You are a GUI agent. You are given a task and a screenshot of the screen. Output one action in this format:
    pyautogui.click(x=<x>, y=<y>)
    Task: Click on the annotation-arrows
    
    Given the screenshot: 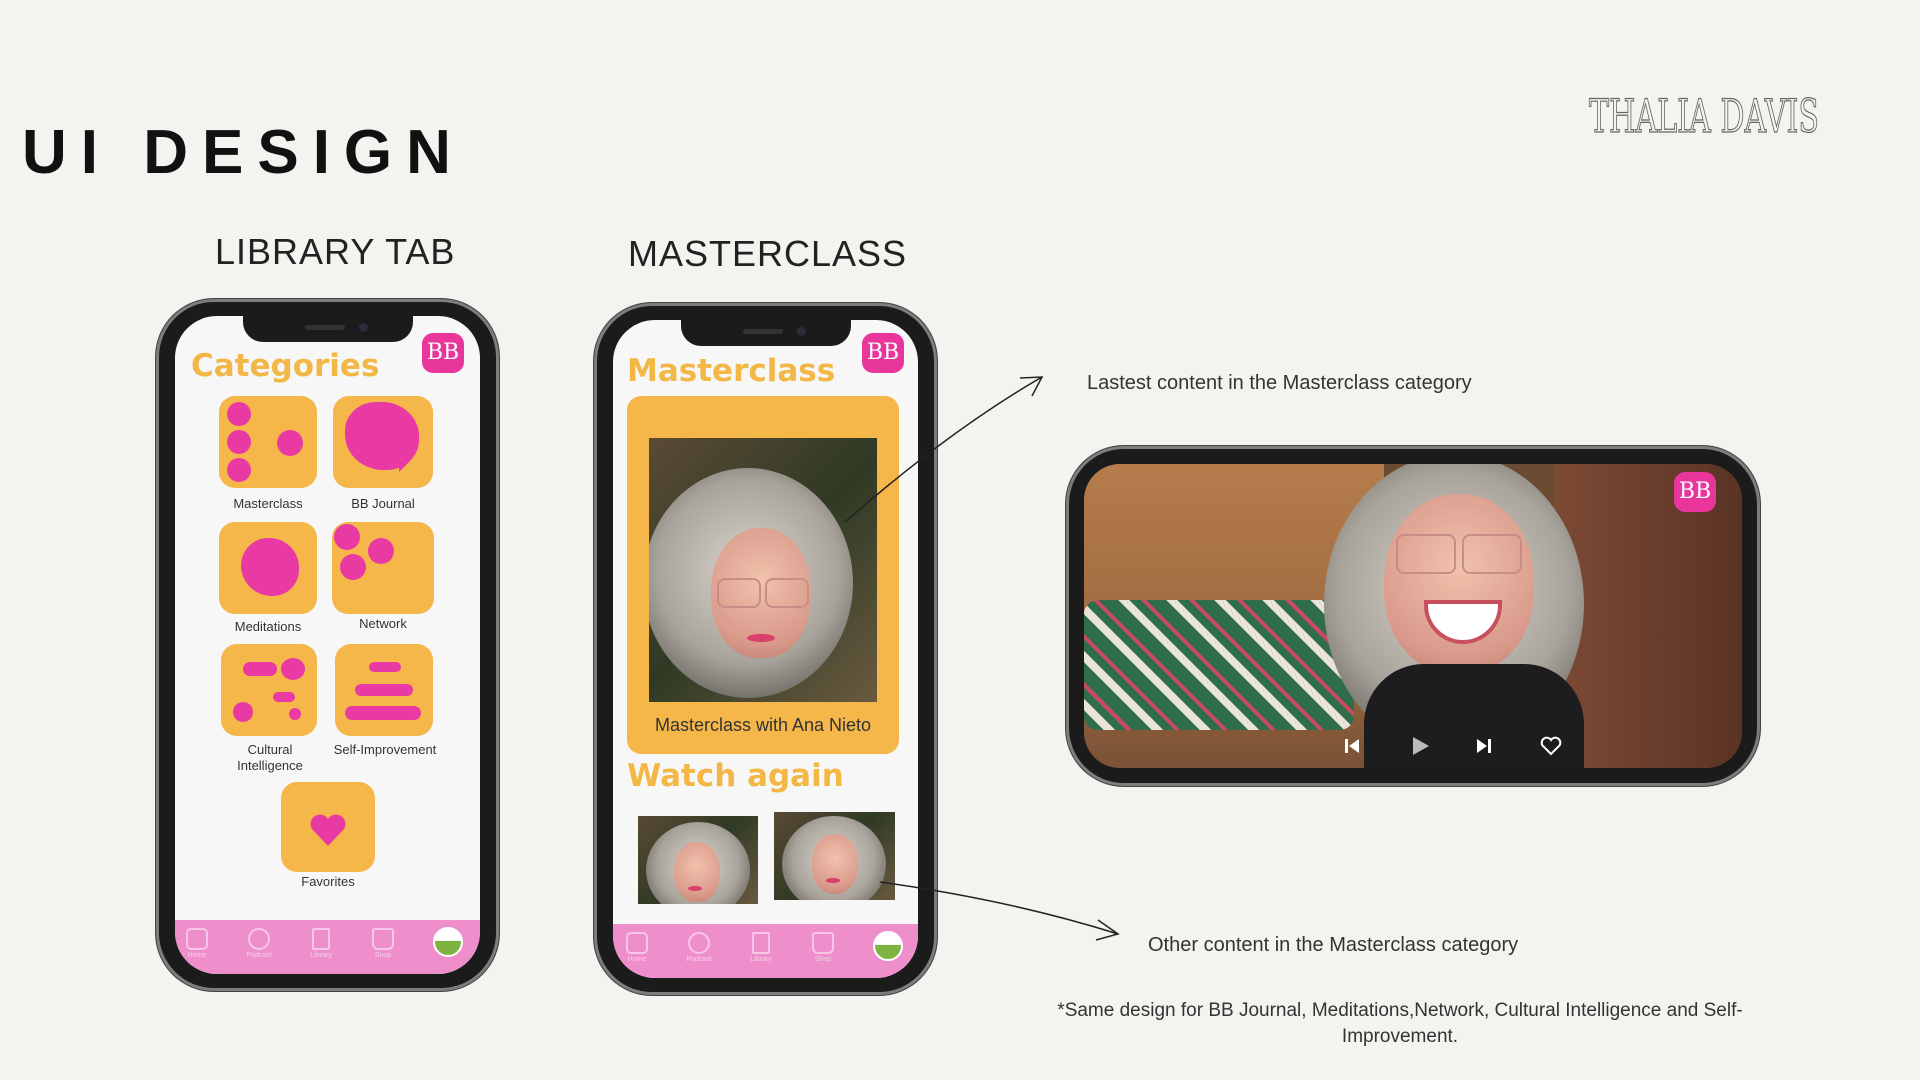 What is the action you would take?
    pyautogui.click(x=982, y=658)
    